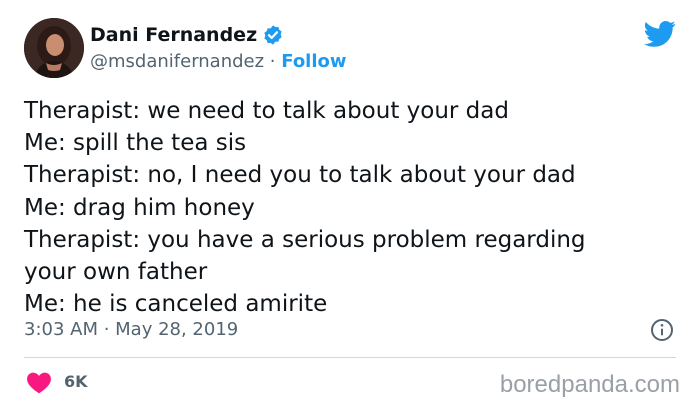  What do you see at coordinates (57, 382) in the screenshot?
I see `like-action: 6K` at bounding box center [57, 382].